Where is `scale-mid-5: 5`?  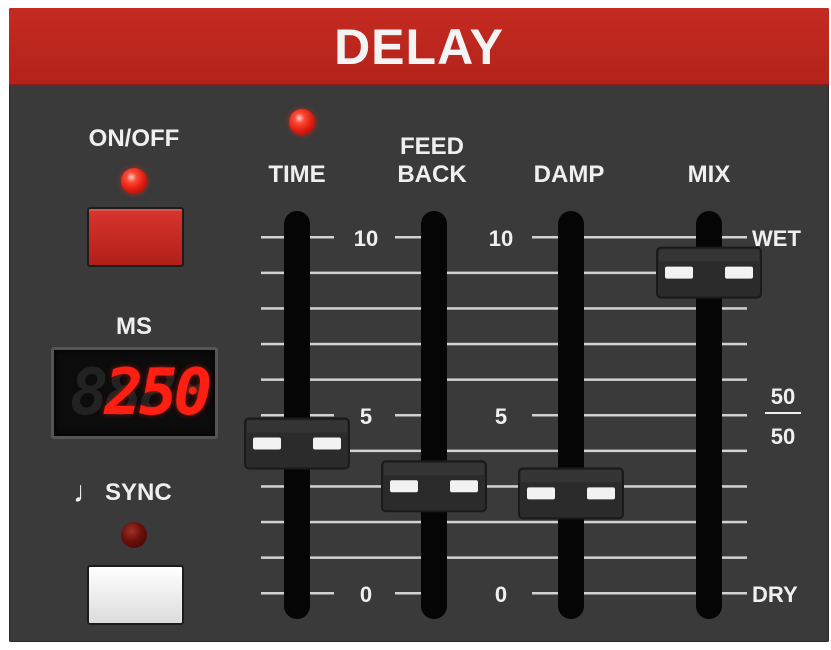 scale-mid-5: 5 is located at coordinates (501, 416).